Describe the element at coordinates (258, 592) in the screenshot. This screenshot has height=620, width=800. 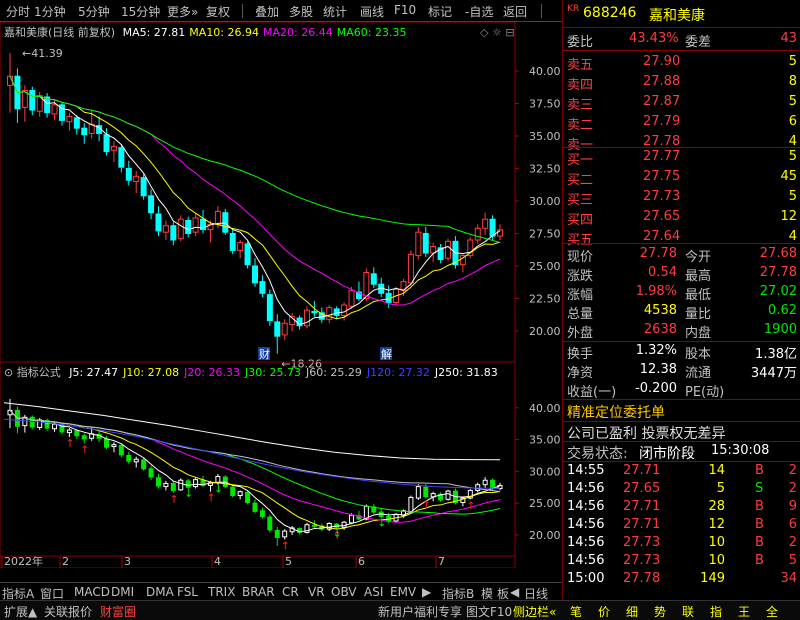
I see `indicator-tab-7: BRAR` at that location.